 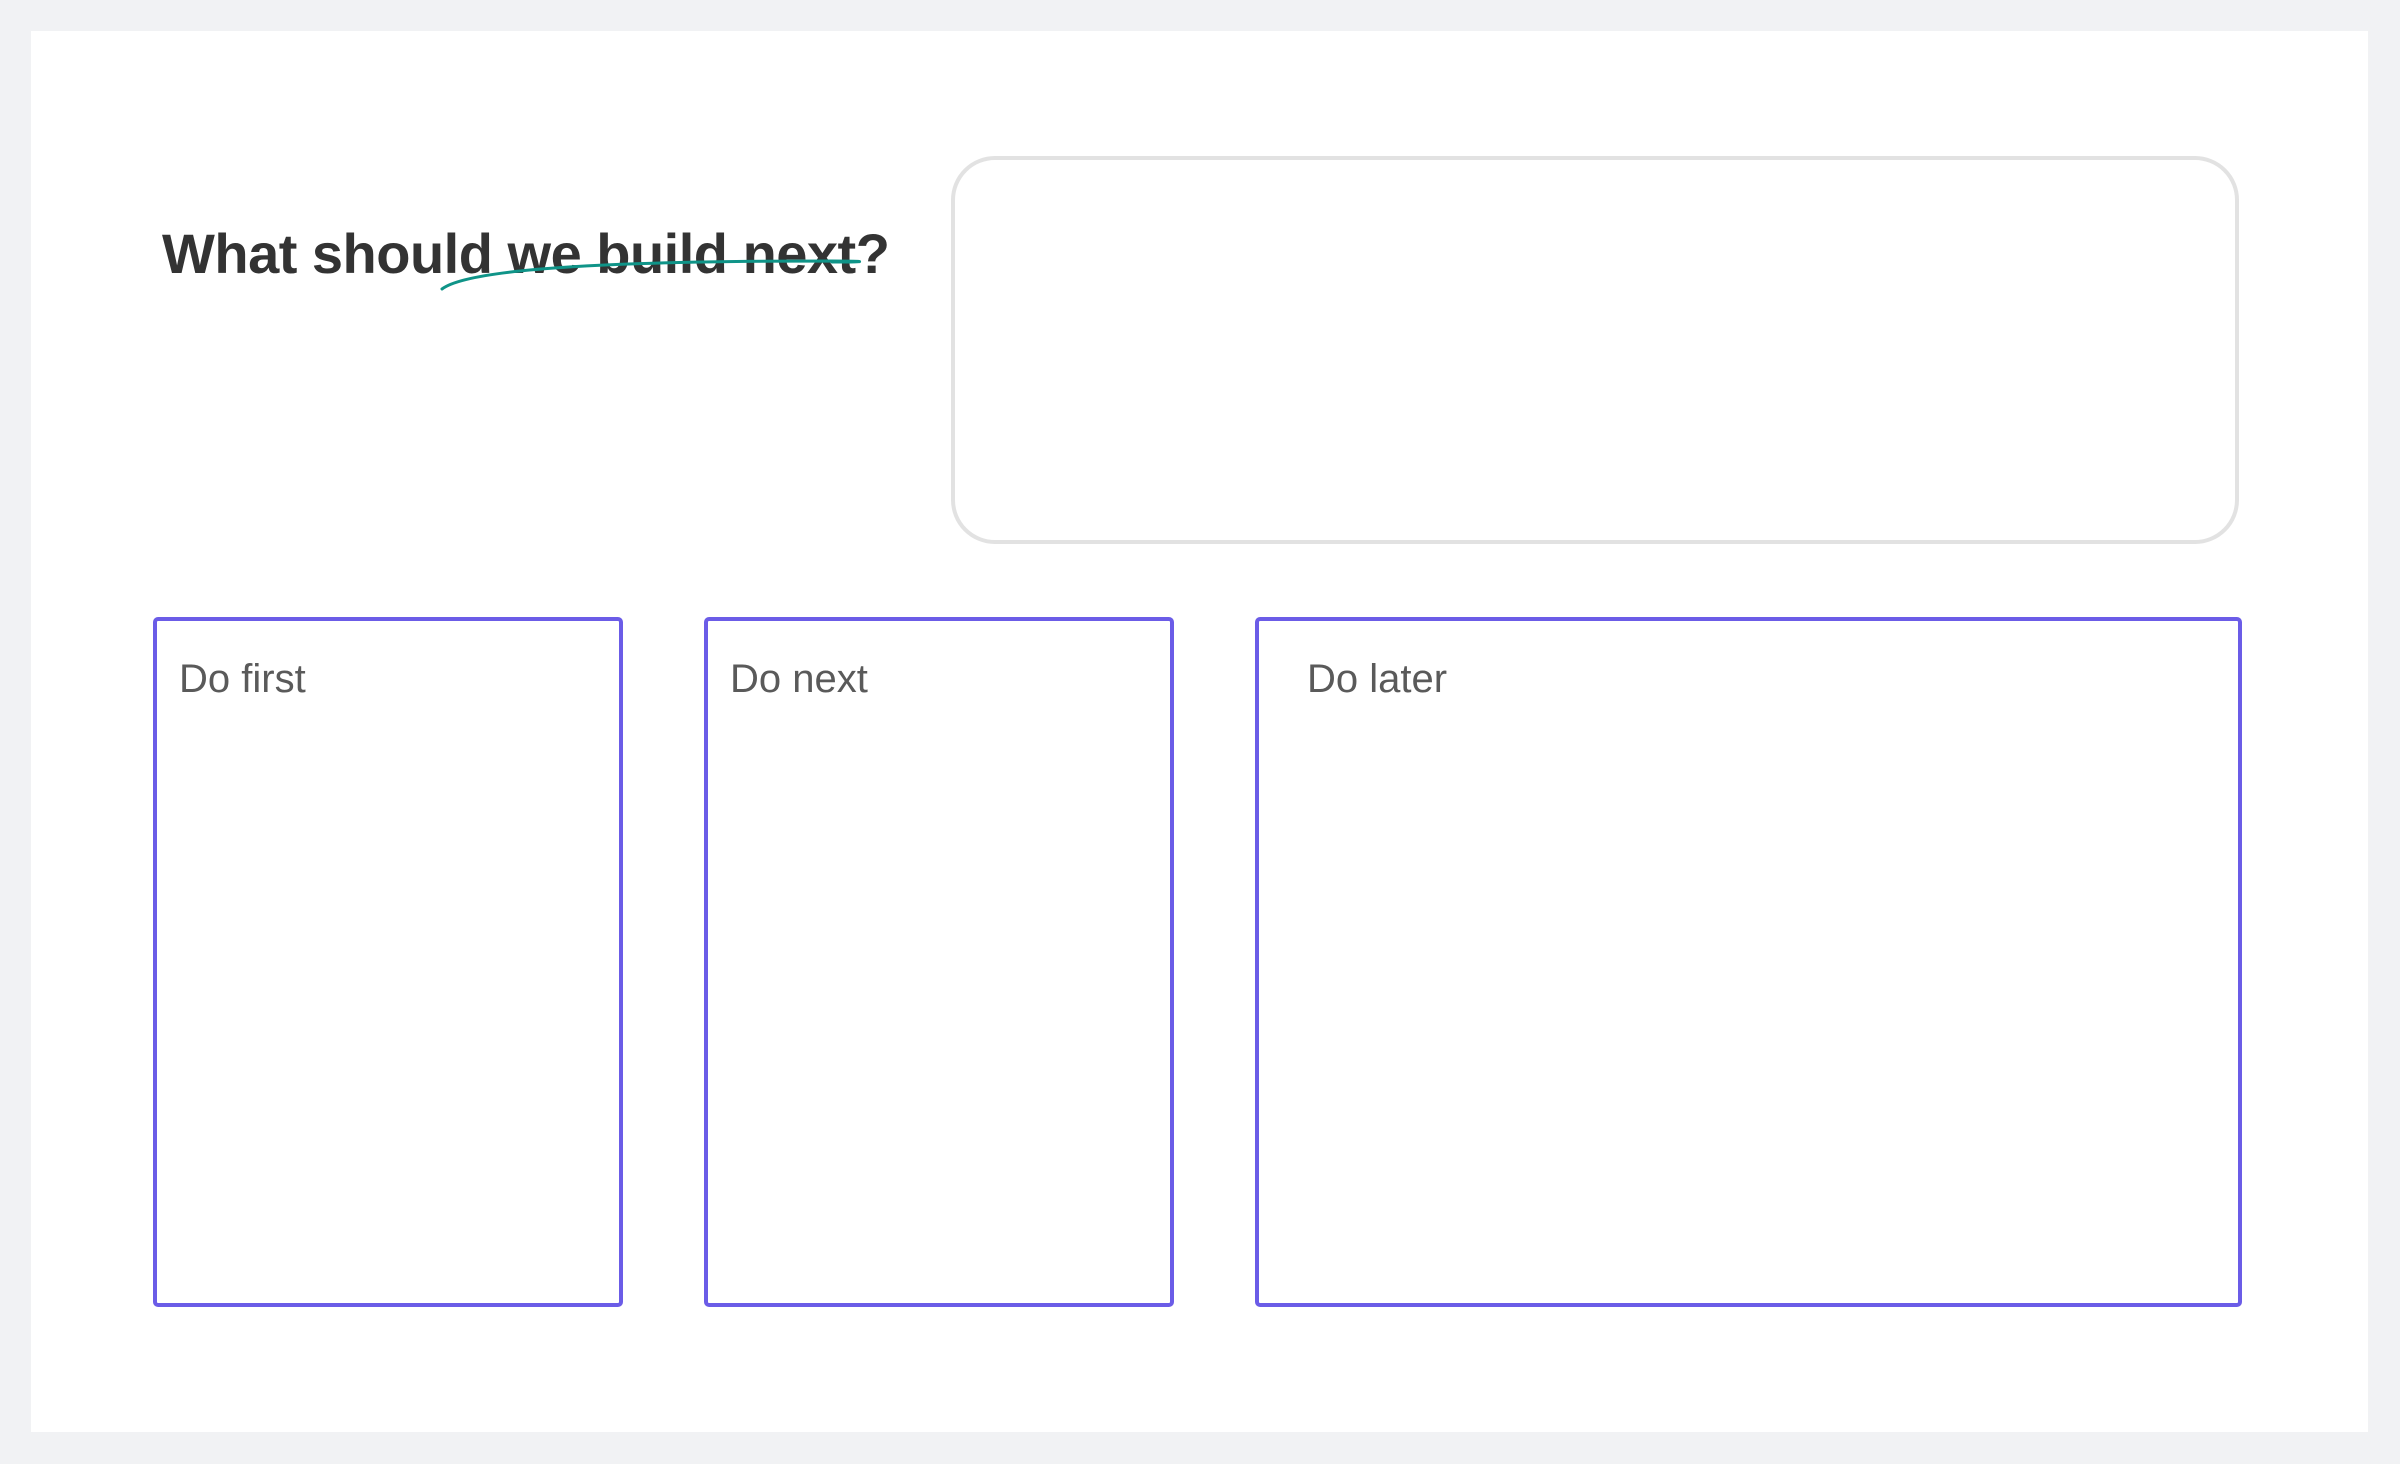 What do you see at coordinates (526, 253) in the screenshot?
I see `page-title: What should we build next?` at bounding box center [526, 253].